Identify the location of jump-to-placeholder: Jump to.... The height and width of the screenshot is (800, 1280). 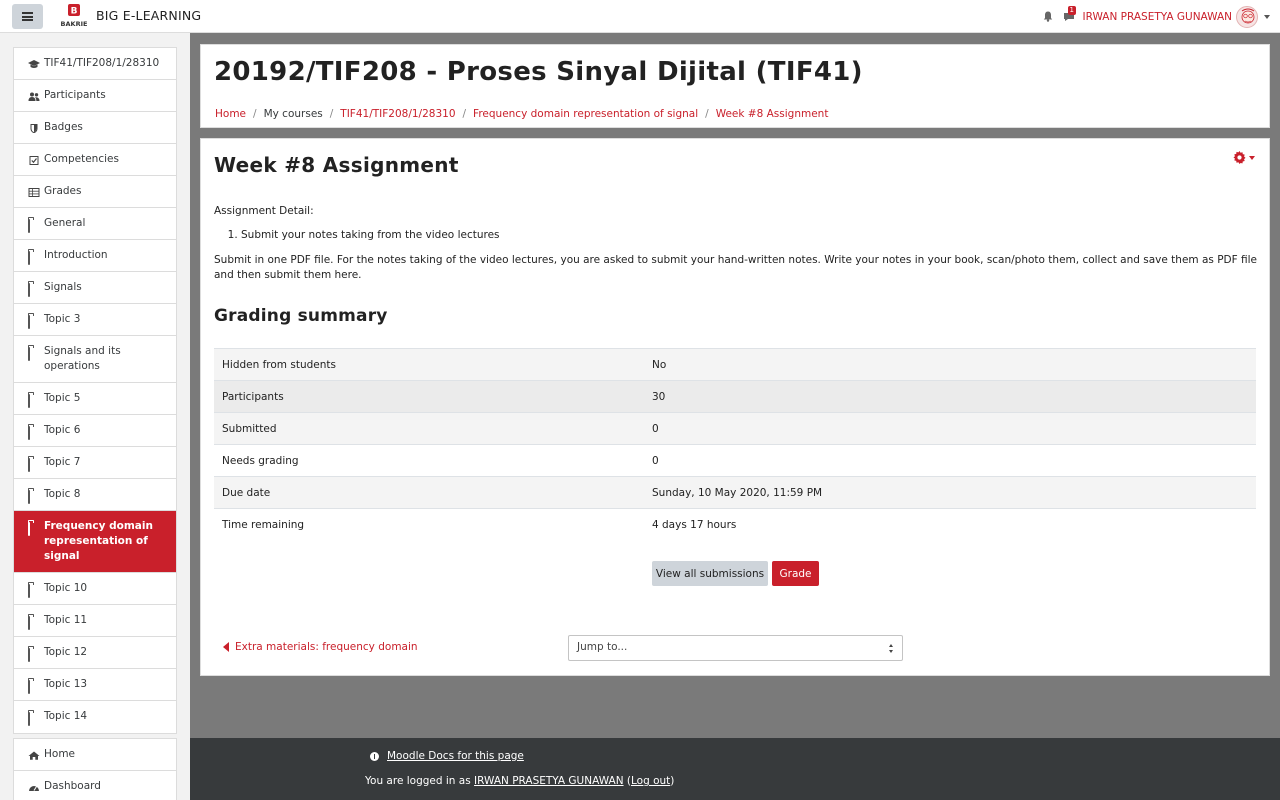
(602, 647).